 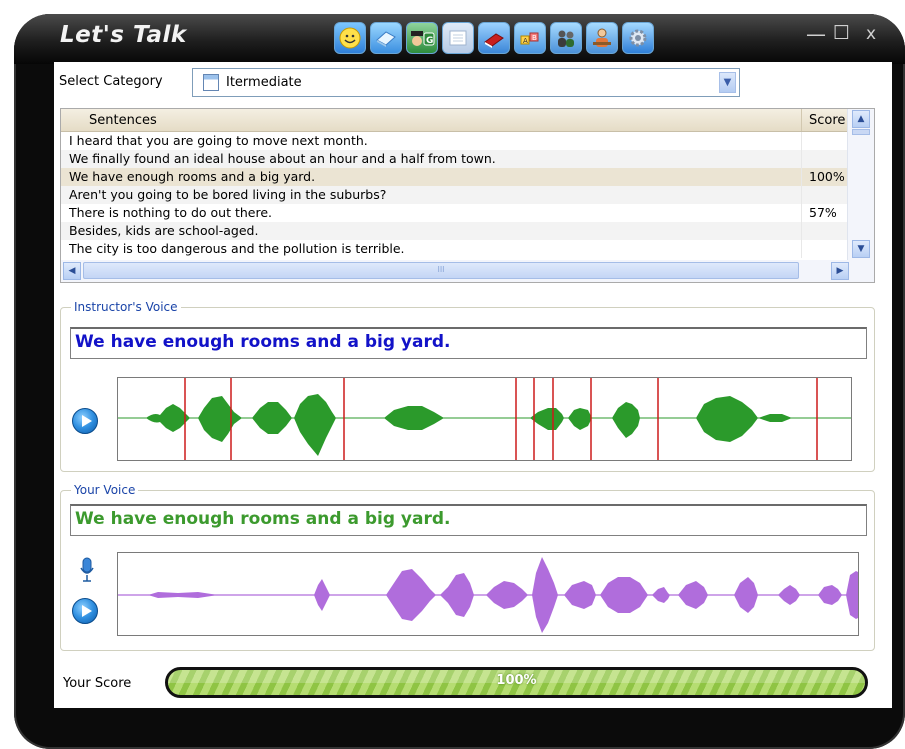 I want to click on notepad-icon, so click(x=458, y=38).